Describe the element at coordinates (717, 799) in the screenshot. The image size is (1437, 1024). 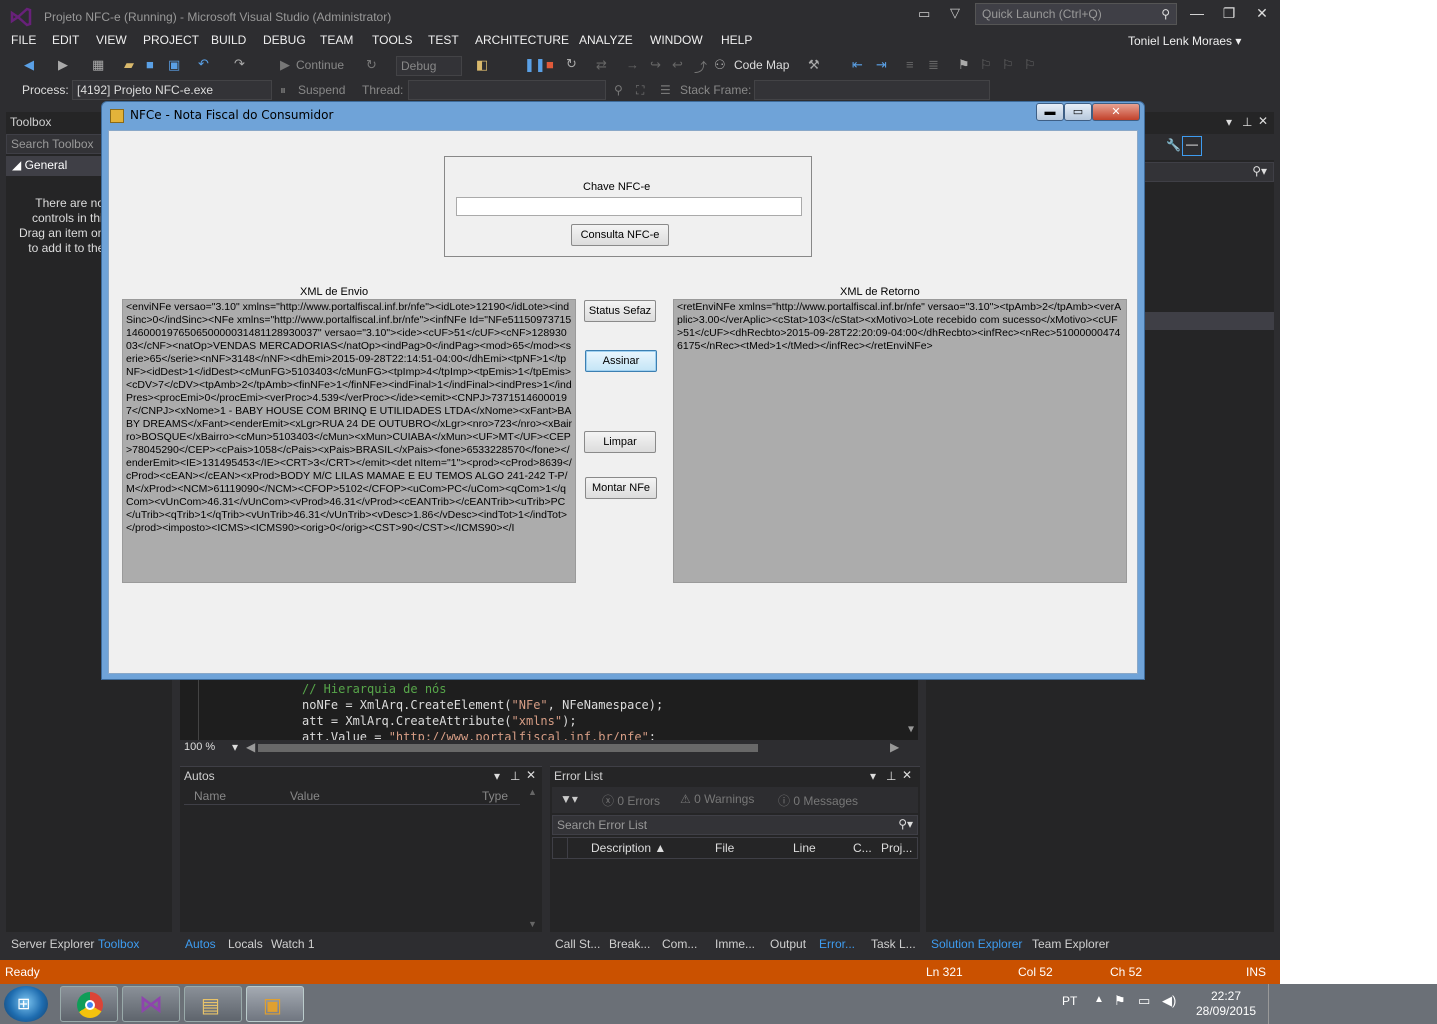
I see `warnings-filter: ⚠ 0 Warnings` at that location.